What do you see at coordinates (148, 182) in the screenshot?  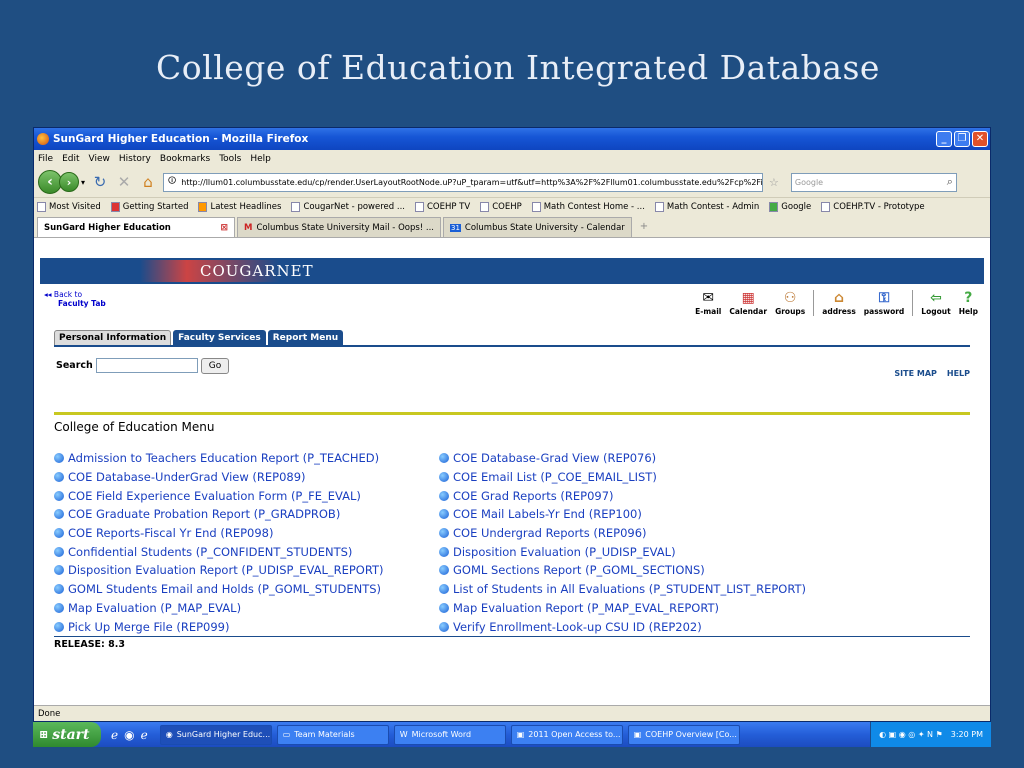 I see `home-icon: ⌂` at bounding box center [148, 182].